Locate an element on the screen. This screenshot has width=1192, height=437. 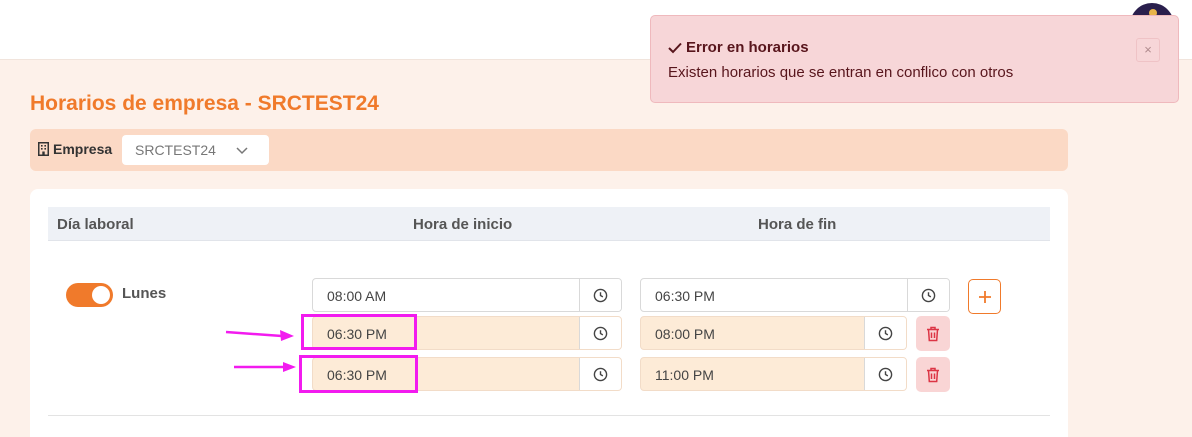
company-filter-bar: Empresa SRCTEST24 is located at coordinates (549, 150).